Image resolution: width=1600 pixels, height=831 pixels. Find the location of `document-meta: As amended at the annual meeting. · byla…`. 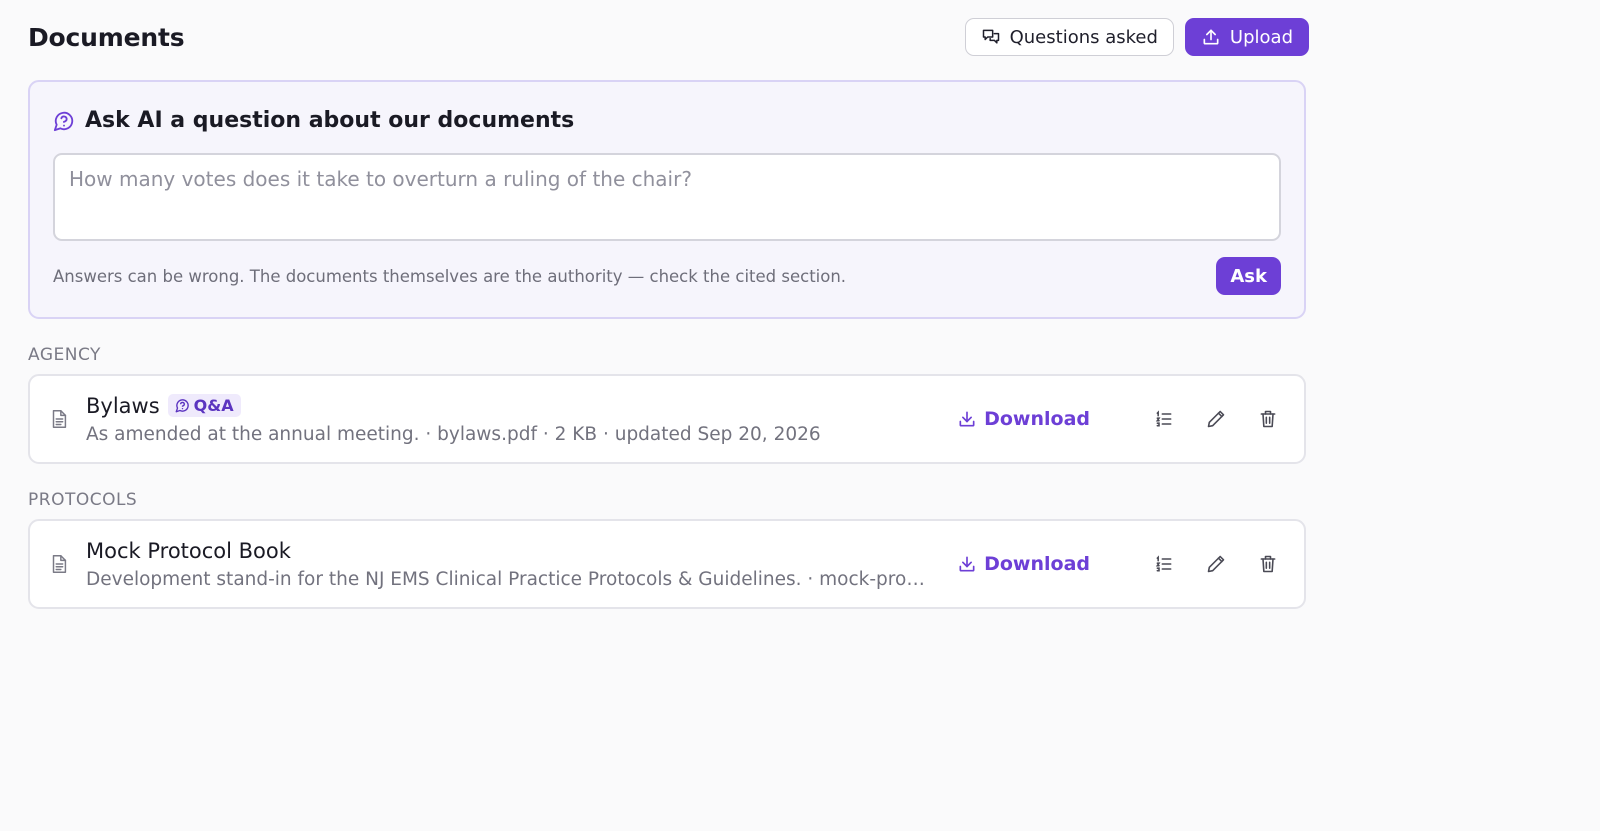

document-meta: As amended at the annual meeting. · byla… is located at coordinates (453, 434).